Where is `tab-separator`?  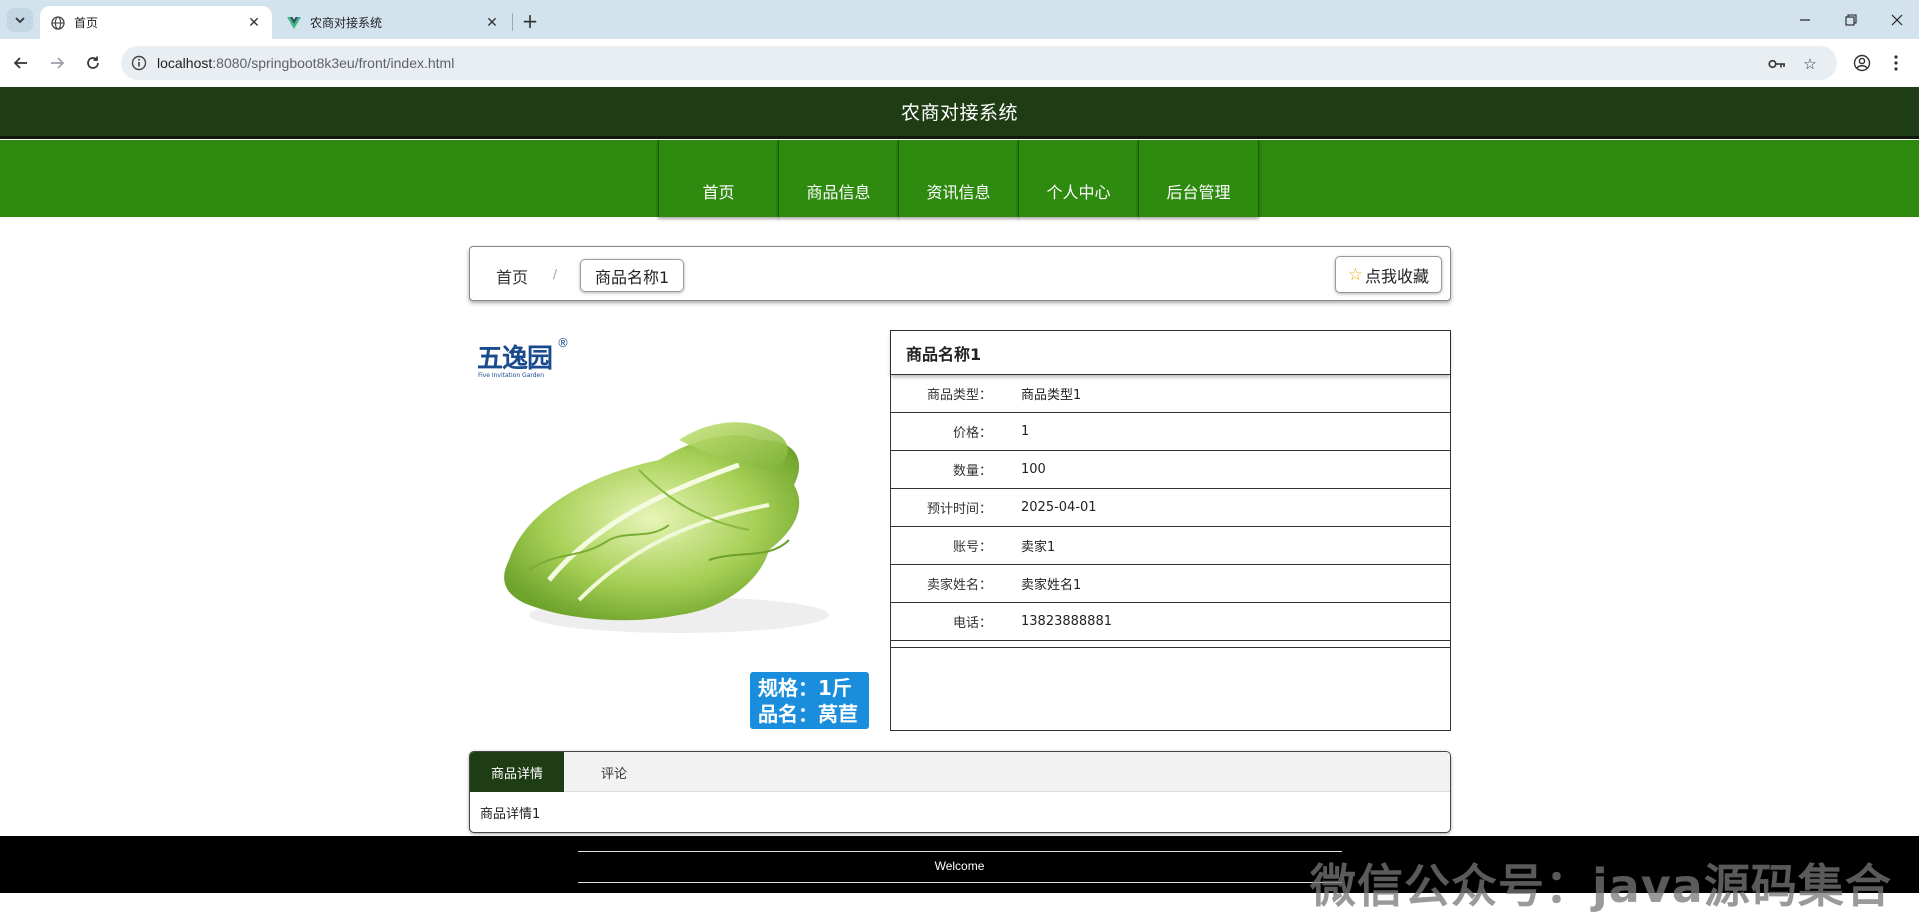 tab-separator is located at coordinates (512, 22).